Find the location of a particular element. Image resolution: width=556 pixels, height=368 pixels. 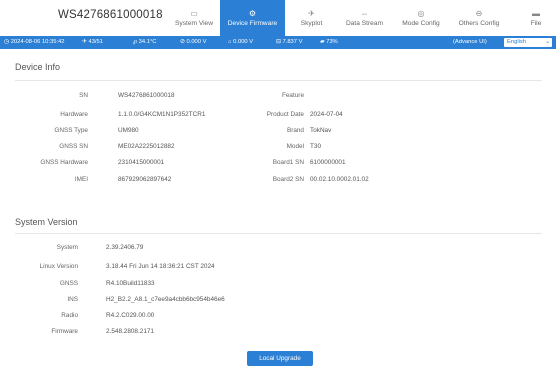

brand-value: TokNav is located at coordinates (321, 130).